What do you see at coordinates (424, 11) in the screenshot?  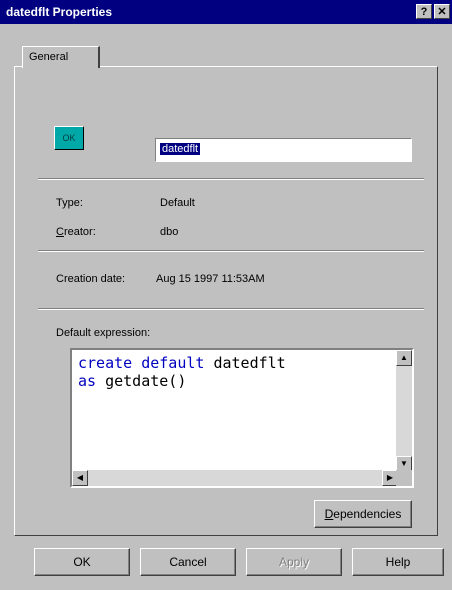 I see `help-title-button: ?` at bounding box center [424, 11].